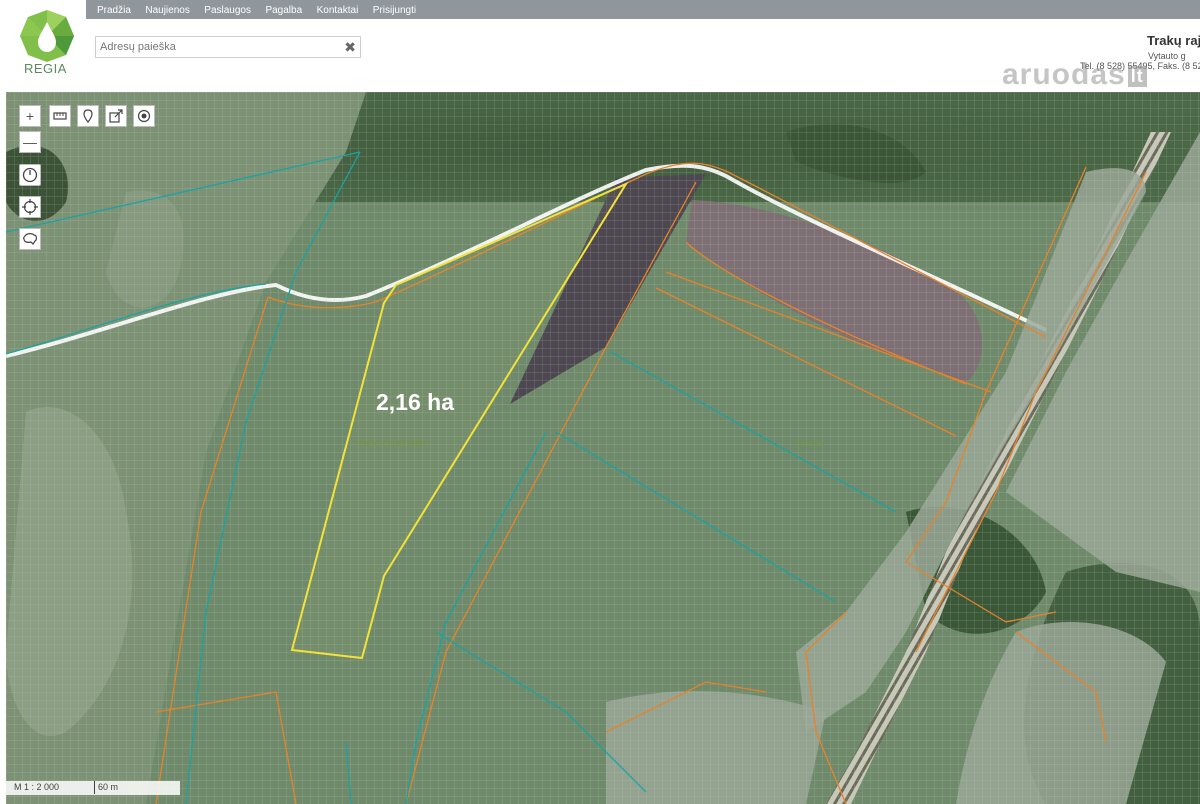 The image size is (1200, 804). I want to click on nav-item-pagalba: Pagalba, so click(283, 10).